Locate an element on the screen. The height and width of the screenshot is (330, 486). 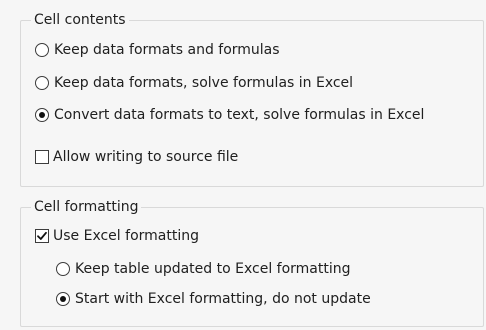
radio-label: Keep table updated to Excel formatting is located at coordinates (213, 269).